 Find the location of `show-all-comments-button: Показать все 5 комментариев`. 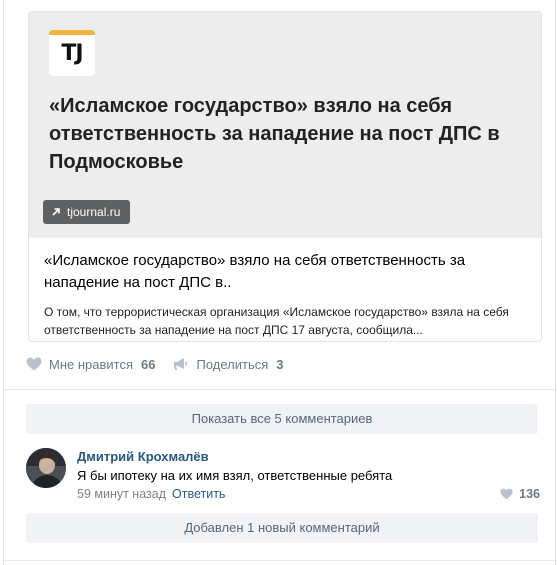

show-all-comments-button: Показать все 5 комментариев is located at coordinates (282, 419).